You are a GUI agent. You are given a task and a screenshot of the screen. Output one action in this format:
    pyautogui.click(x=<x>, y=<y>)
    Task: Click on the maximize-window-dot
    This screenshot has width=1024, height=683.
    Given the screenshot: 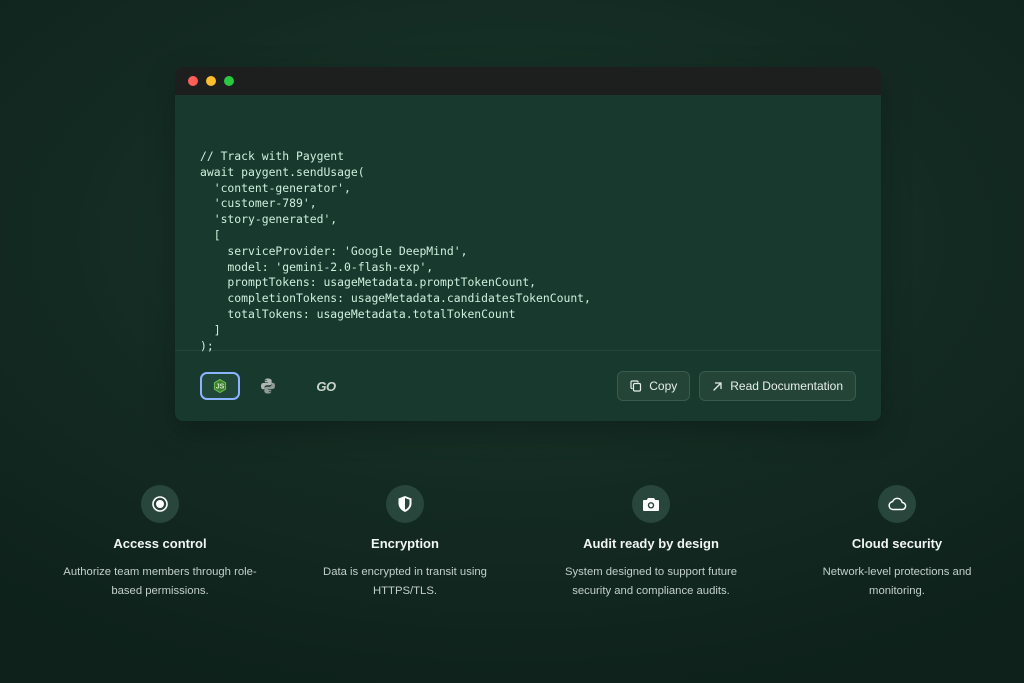 What is the action you would take?
    pyautogui.click(x=229, y=81)
    